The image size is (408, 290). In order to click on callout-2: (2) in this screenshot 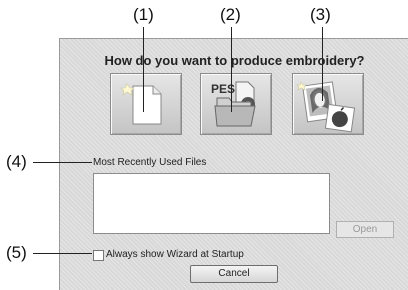, I will do `click(230, 14)`.